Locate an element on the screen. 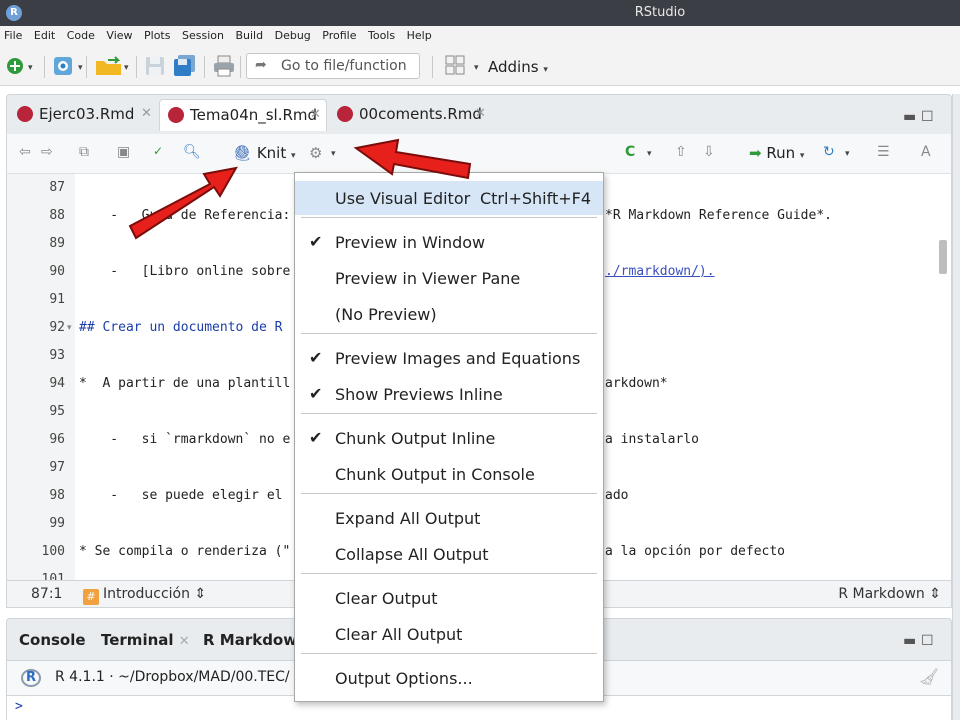 The image size is (960, 720). project-icon: ▾ is located at coordinates (68, 66).